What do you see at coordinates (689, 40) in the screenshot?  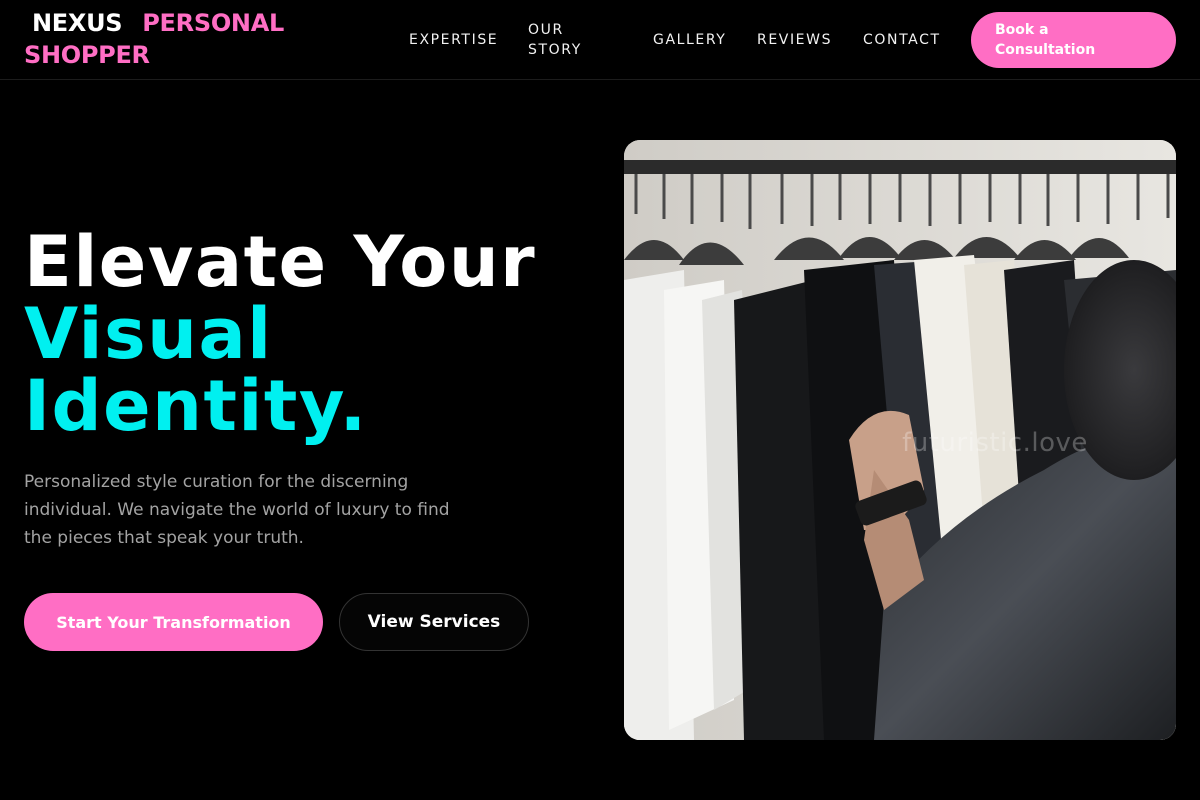 I see `nav-gallery: GALLERY` at bounding box center [689, 40].